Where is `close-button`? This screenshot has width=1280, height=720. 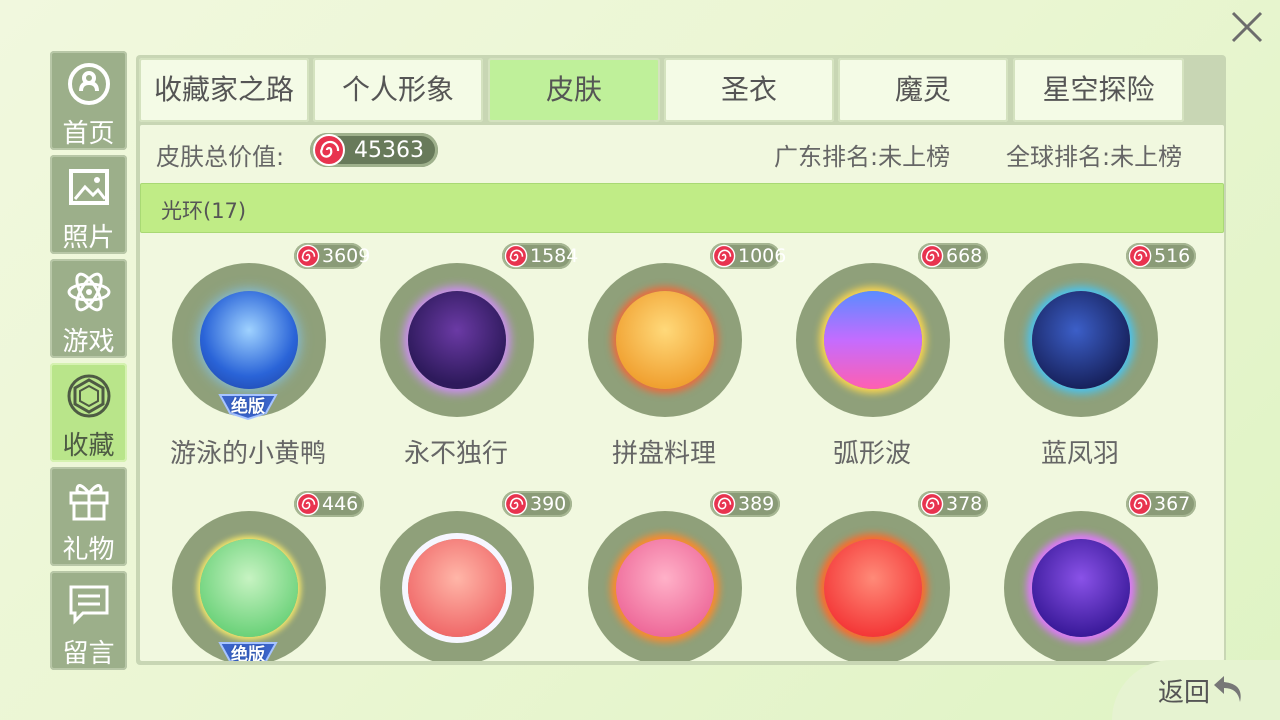 close-button is located at coordinates (1247, 27).